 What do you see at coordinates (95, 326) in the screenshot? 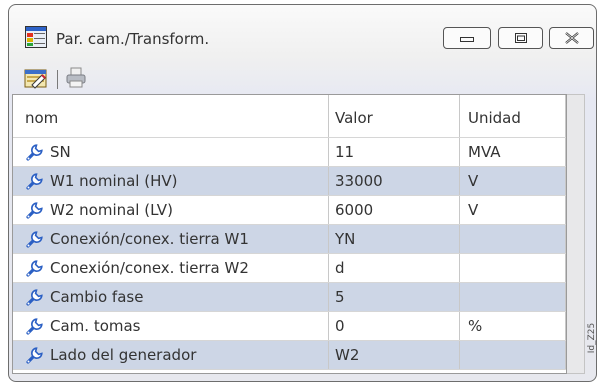
I see `parameter-name-label: Cam. tomas` at bounding box center [95, 326].